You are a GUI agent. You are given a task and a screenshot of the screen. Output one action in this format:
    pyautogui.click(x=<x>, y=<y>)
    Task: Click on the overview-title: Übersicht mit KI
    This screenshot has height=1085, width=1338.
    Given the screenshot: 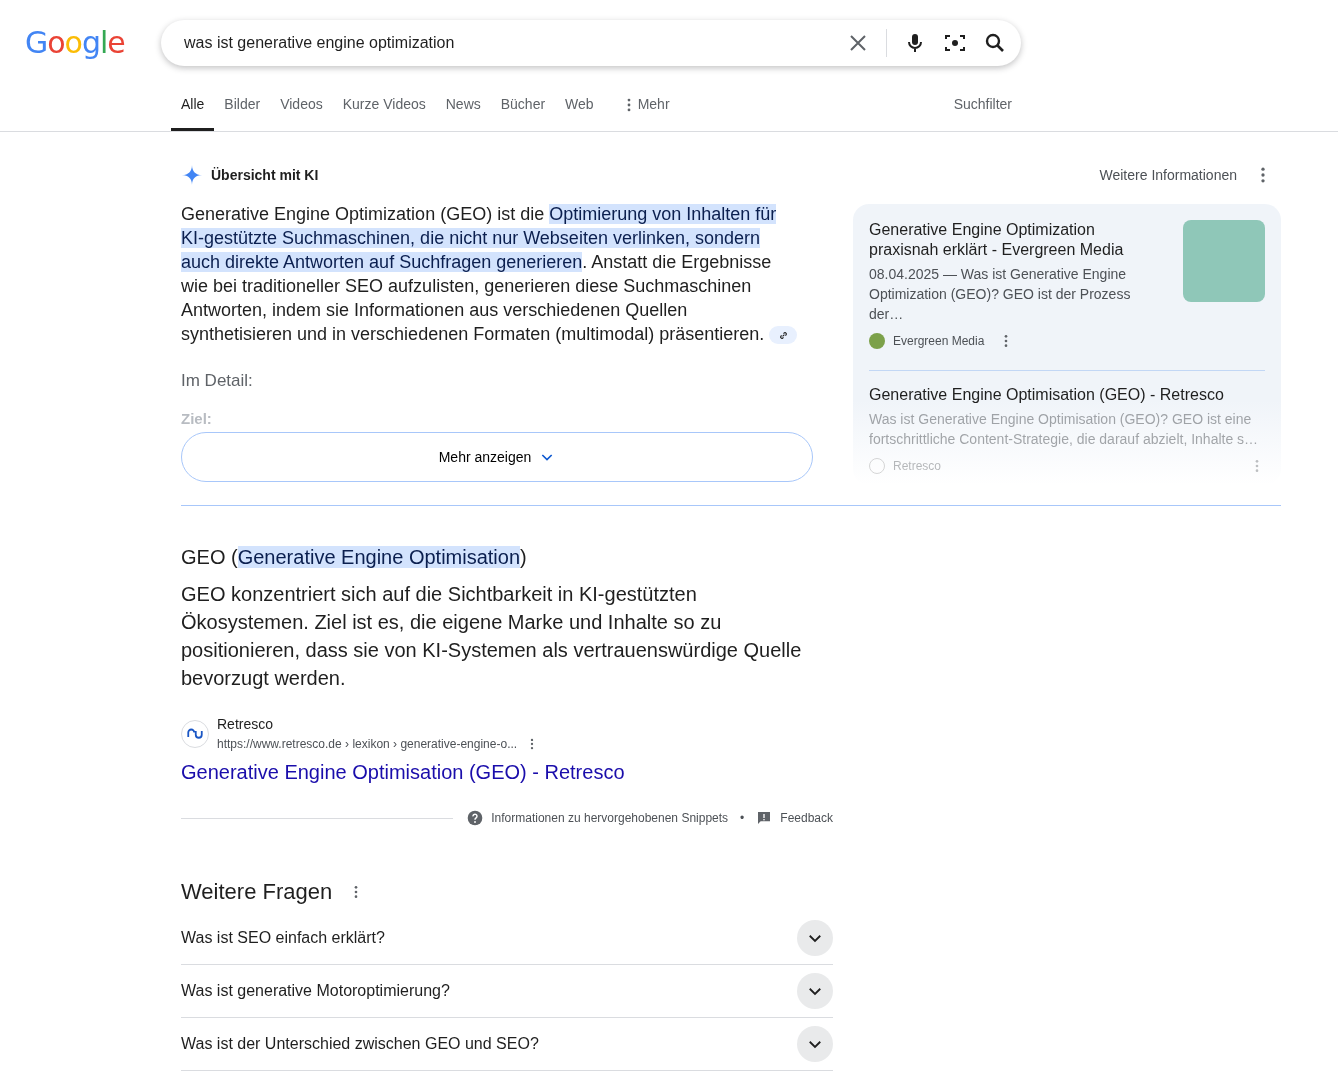 What is the action you would take?
    pyautogui.click(x=265, y=175)
    